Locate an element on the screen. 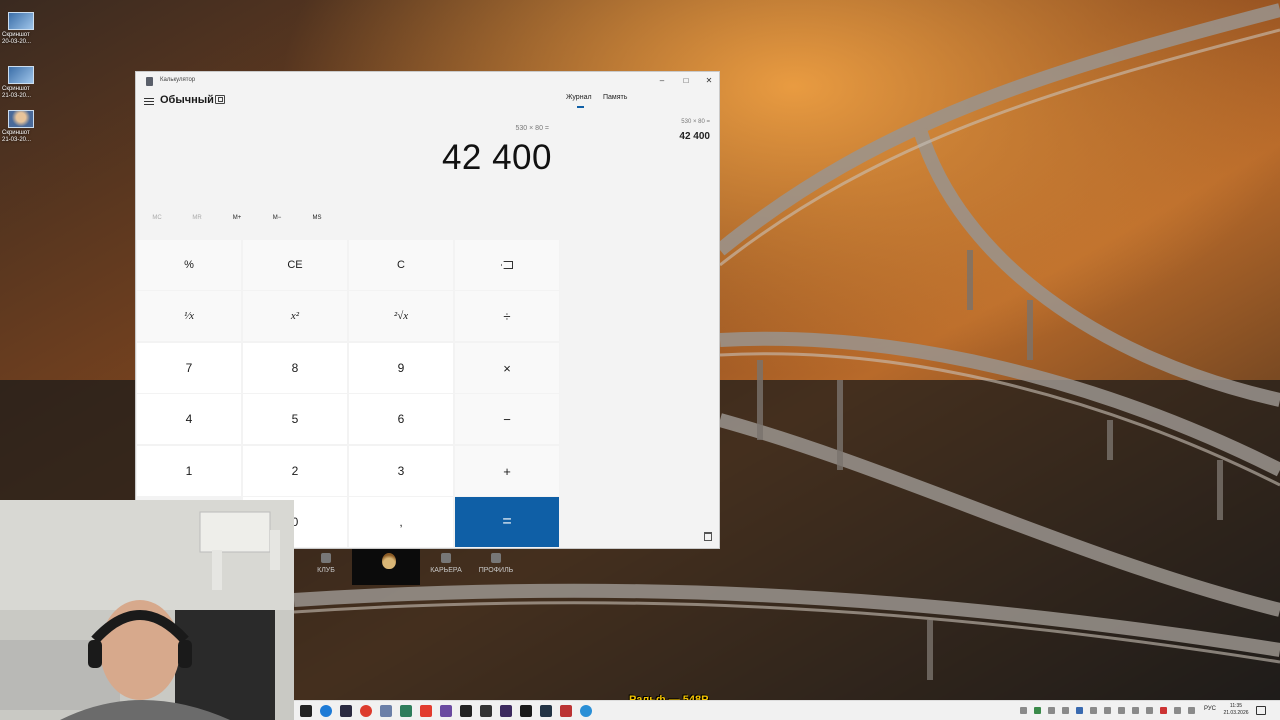 This screenshot has height=720, width=1280. decimal-button: , is located at coordinates (401, 522).